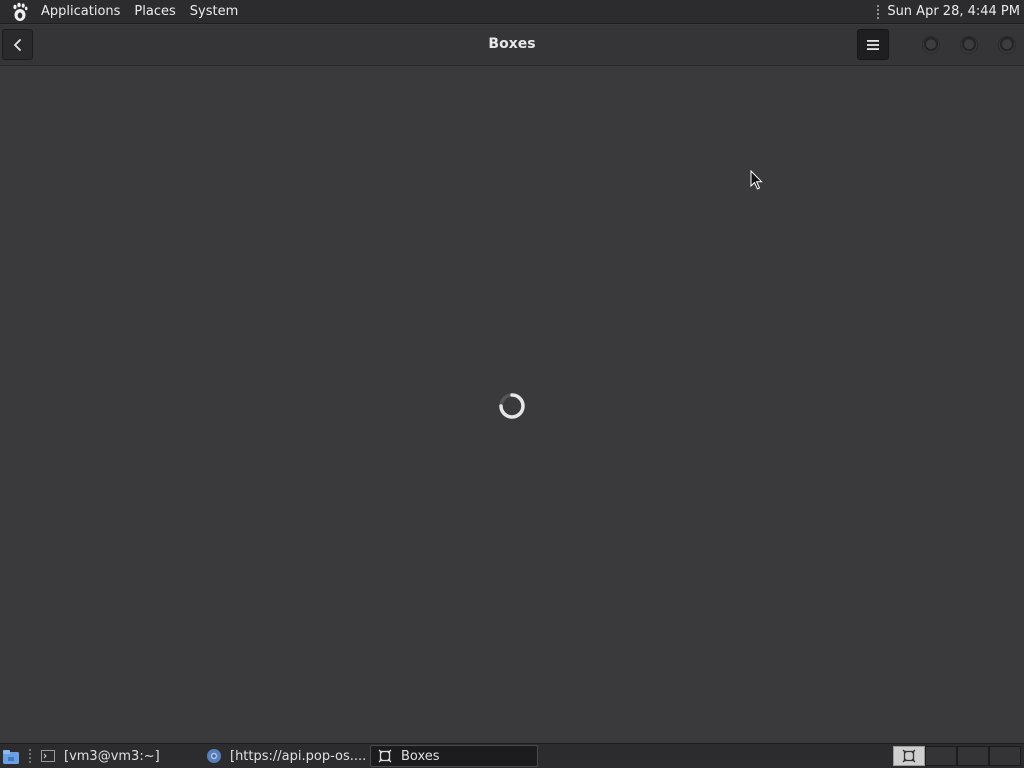 Image resolution: width=1024 pixels, height=768 pixels. What do you see at coordinates (80, 12) in the screenshot?
I see `menu-applications: Applications` at bounding box center [80, 12].